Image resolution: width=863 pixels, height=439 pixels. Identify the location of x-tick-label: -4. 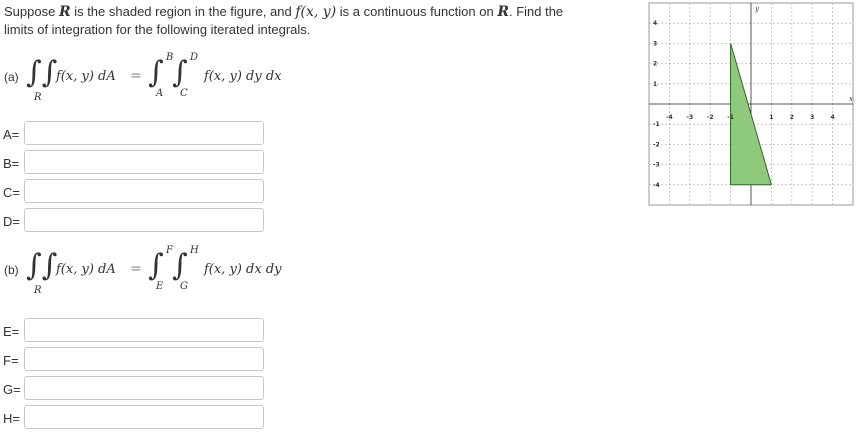
(669, 117).